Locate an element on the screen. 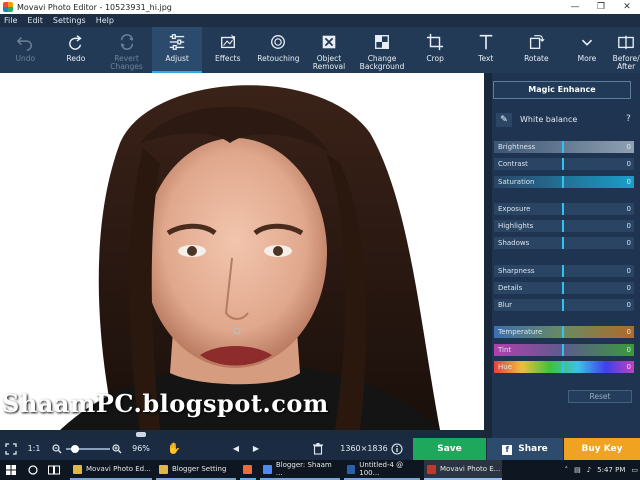 The image size is (640, 480). zoom-level: 96% is located at coordinates (141, 448).